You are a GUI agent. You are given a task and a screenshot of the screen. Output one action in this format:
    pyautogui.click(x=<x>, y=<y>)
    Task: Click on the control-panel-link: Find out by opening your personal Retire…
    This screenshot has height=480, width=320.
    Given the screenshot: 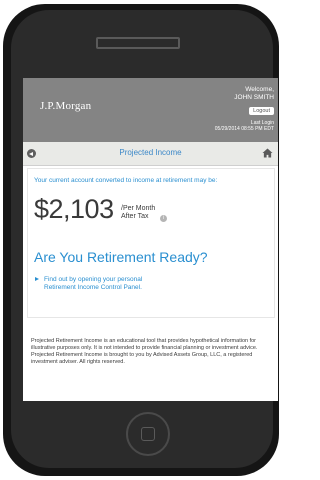 What is the action you would take?
    pyautogui.click(x=144, y=284)
    